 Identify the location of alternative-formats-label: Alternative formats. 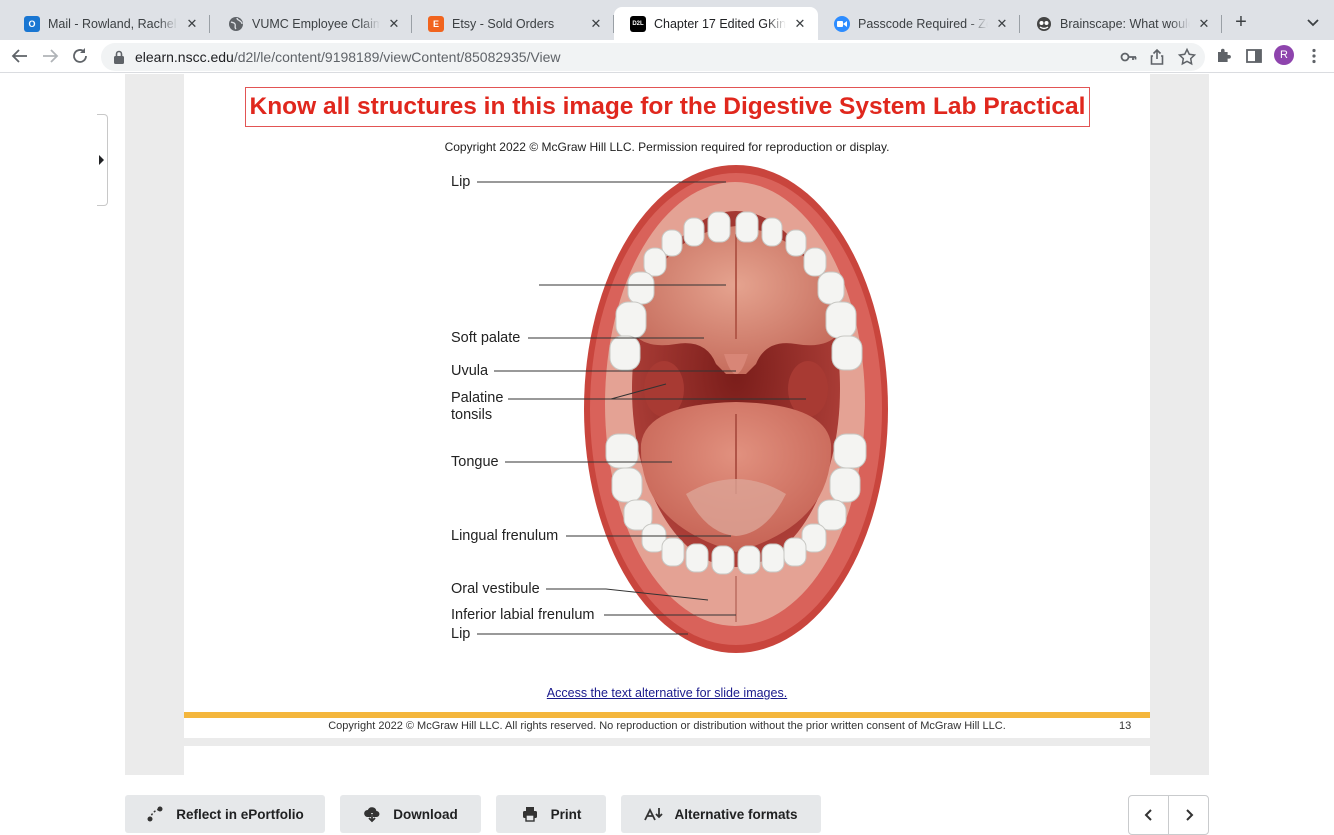
(736, 814).